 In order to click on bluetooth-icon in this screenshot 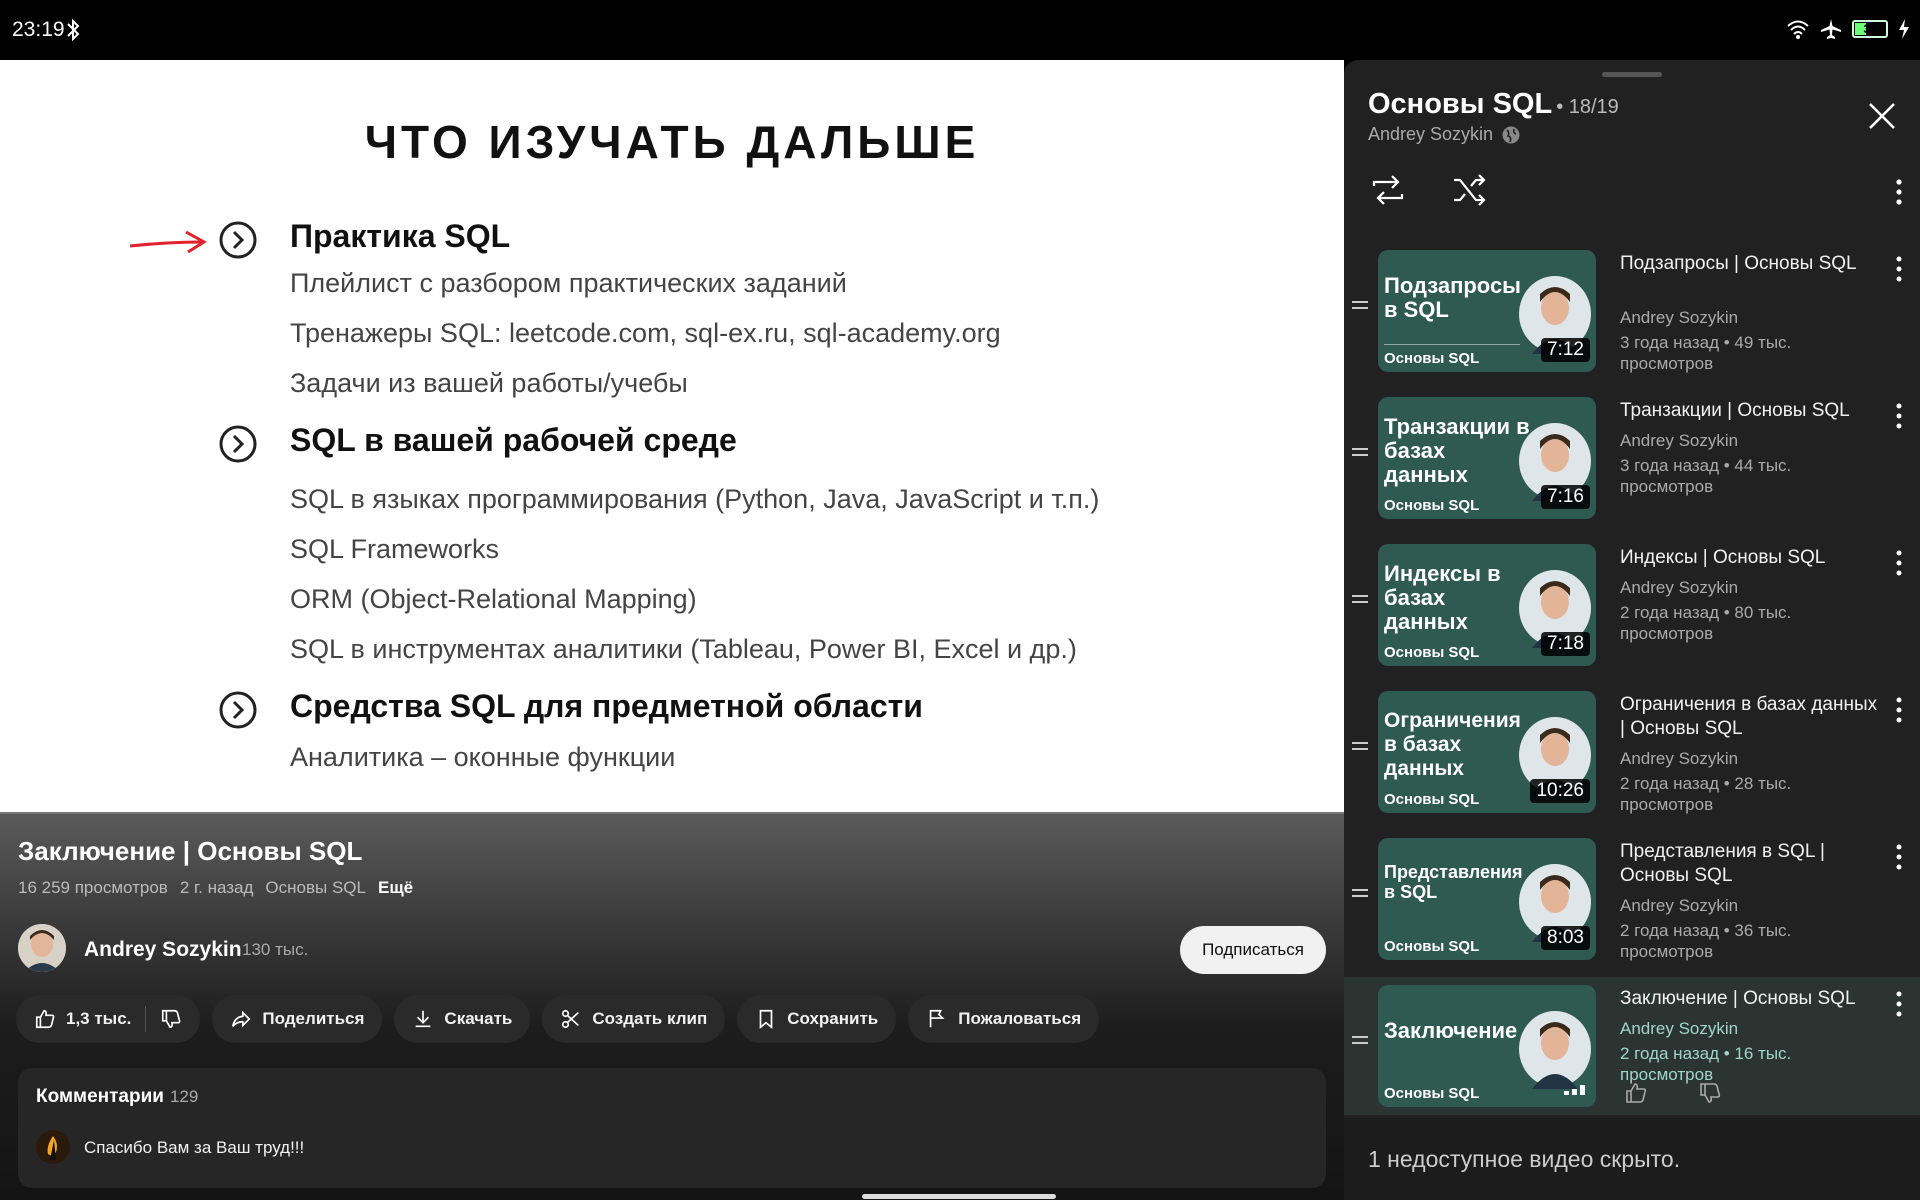, I will do `click(73, 30)`.